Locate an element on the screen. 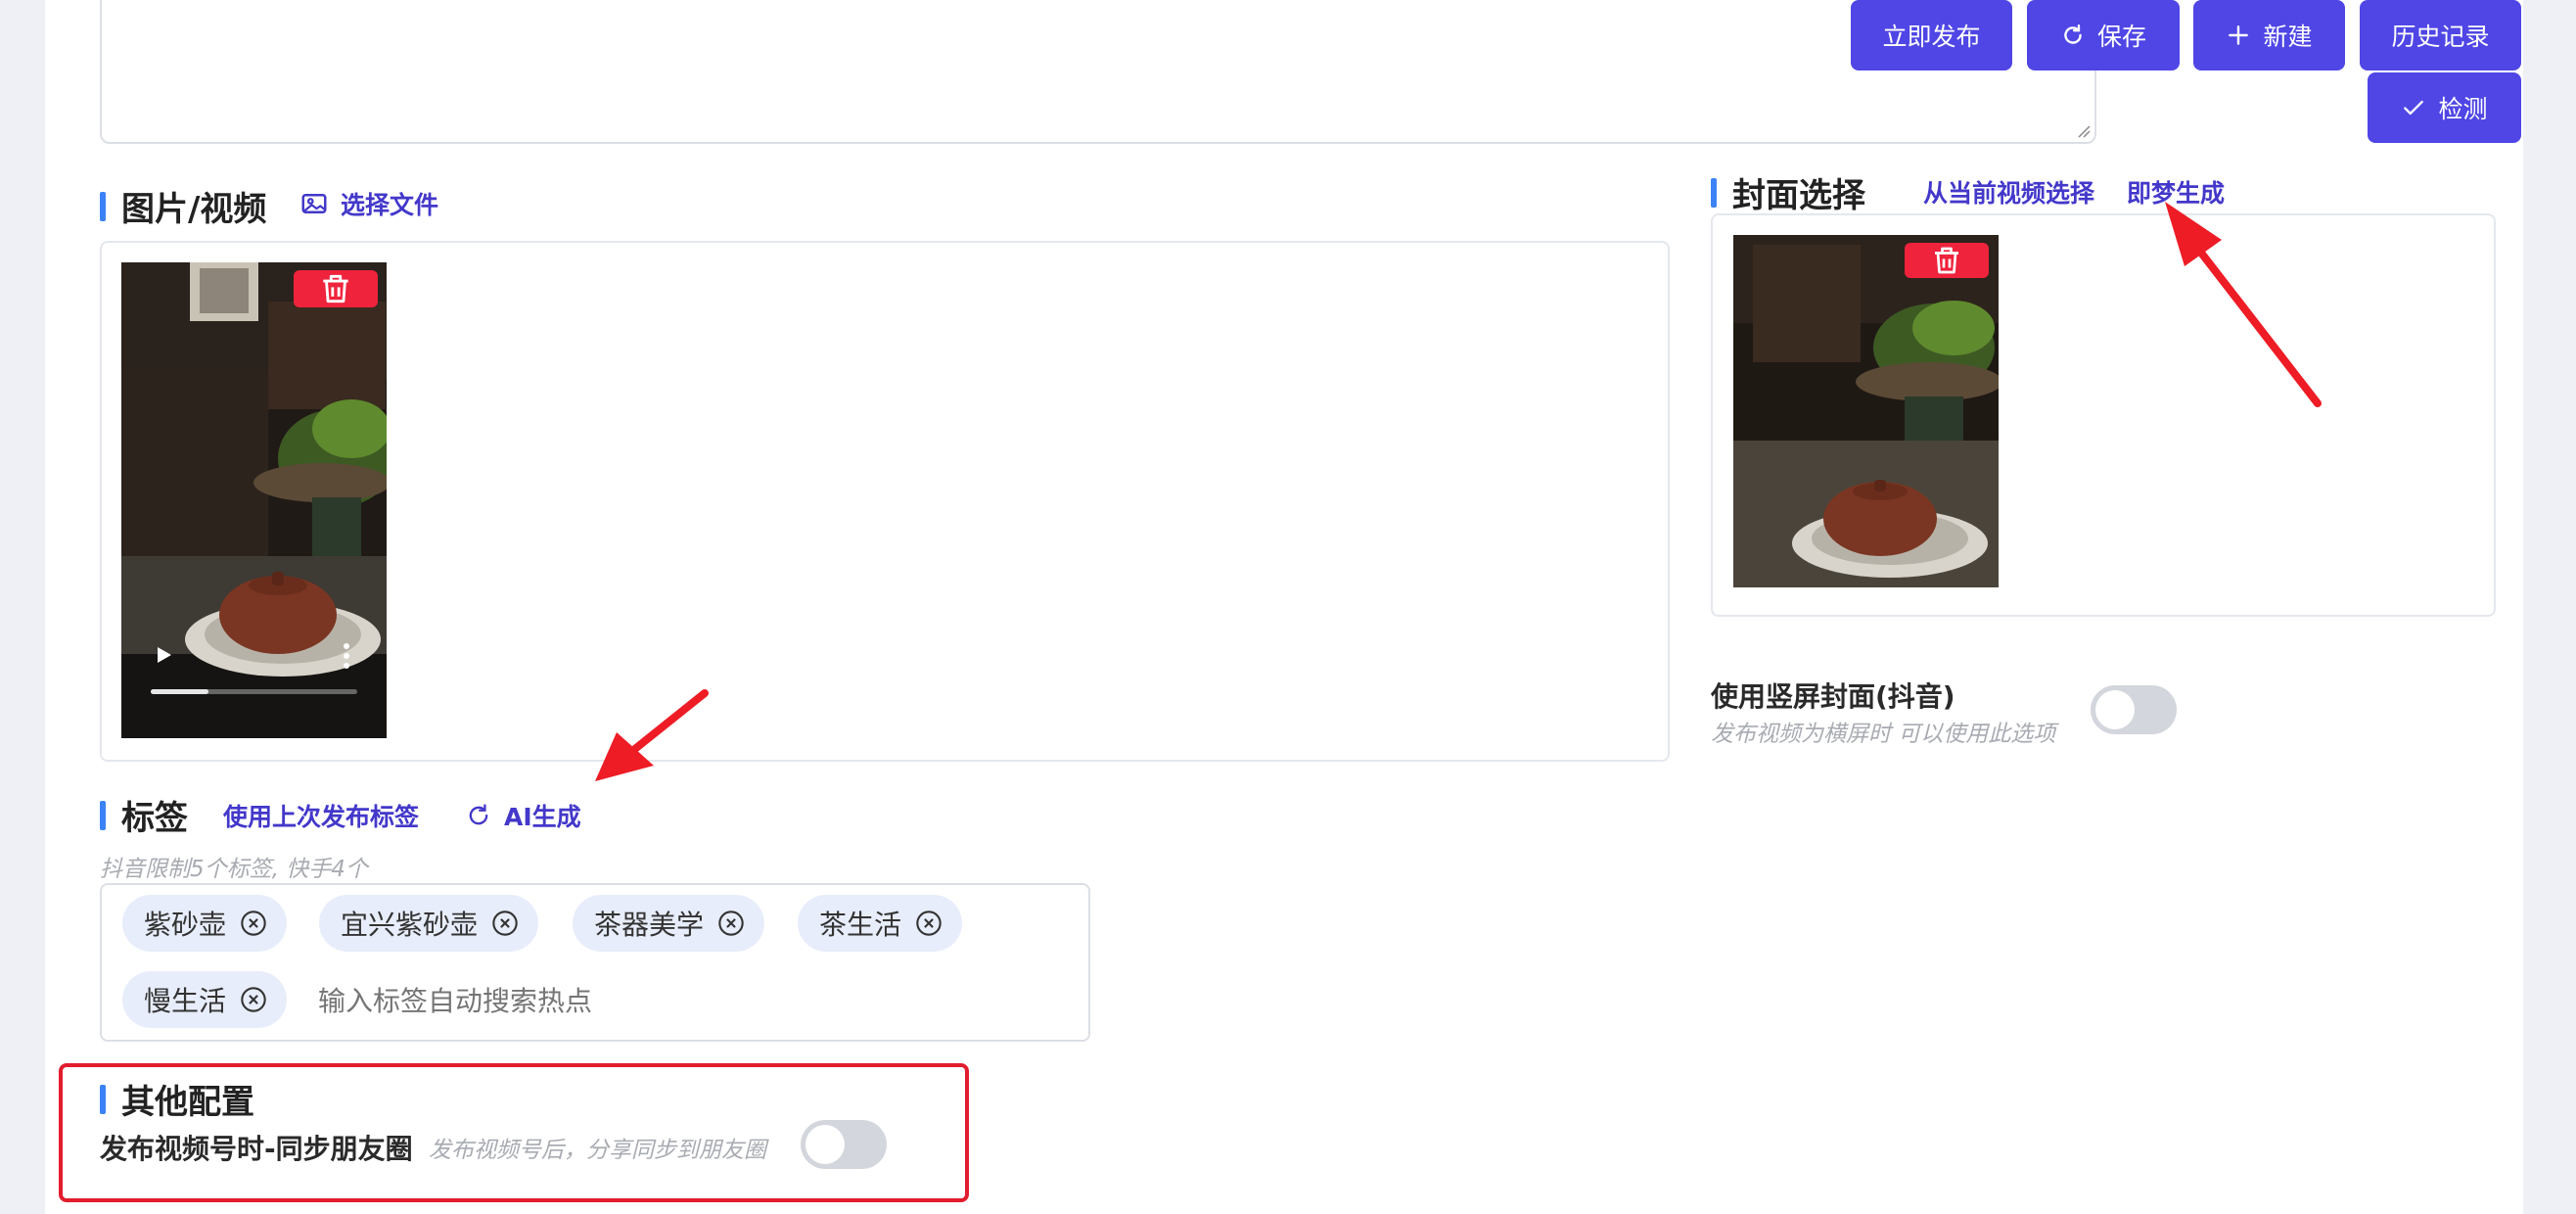 The width and height of the screenshot is (2576, 1214). vertical-cover-label: 使用竖屏封面(抖音) is located at coordinates (1833, 696).